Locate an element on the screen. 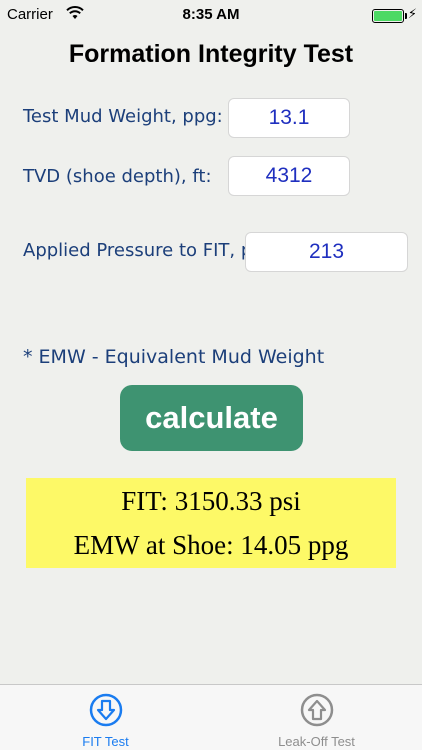  fit-result: FIT: 3150.33 psi is located at coordinates (211, 501).